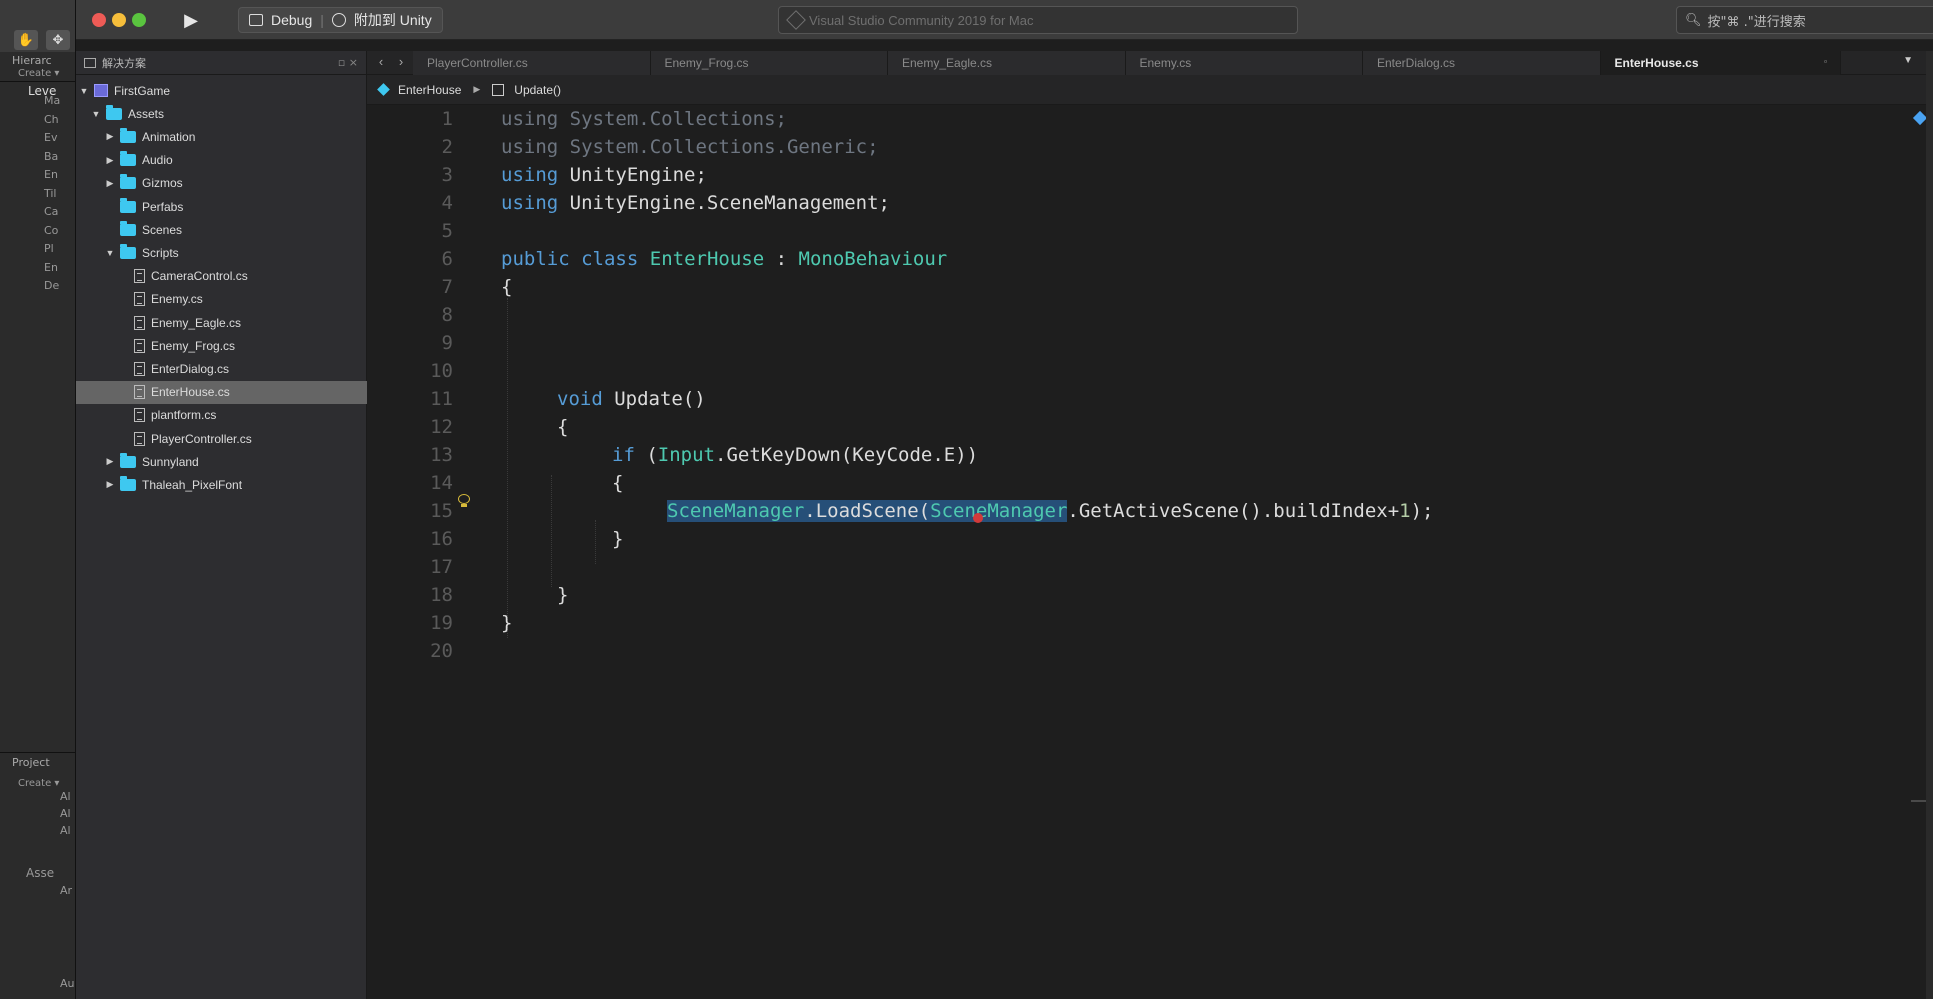 The image size is (1933, 999). I want to click on hierarchy-item: Ca, so click(51, 211).